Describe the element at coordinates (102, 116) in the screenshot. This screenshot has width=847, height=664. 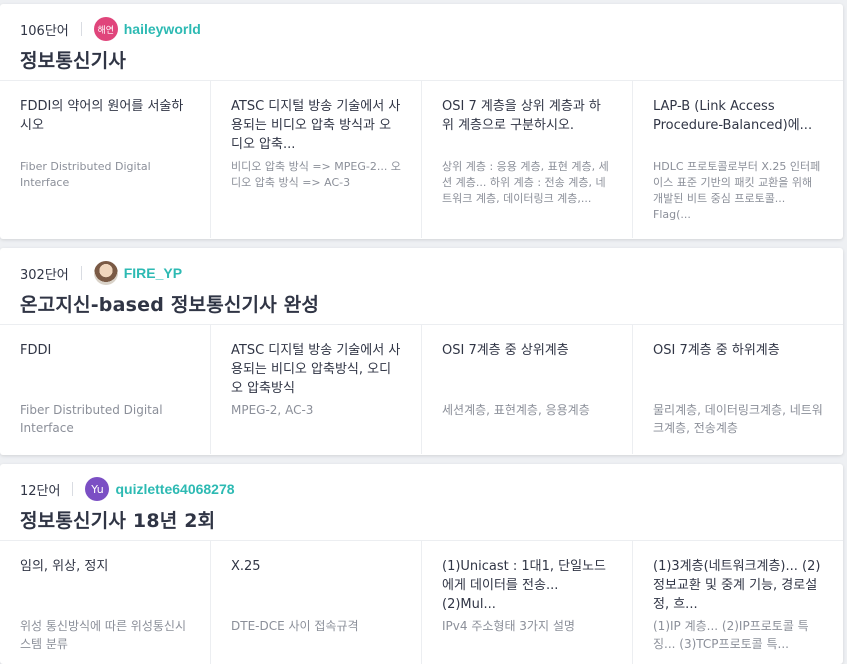
I see `term-word: FDDI의 약어의 원어를 서술하시오` at that location.